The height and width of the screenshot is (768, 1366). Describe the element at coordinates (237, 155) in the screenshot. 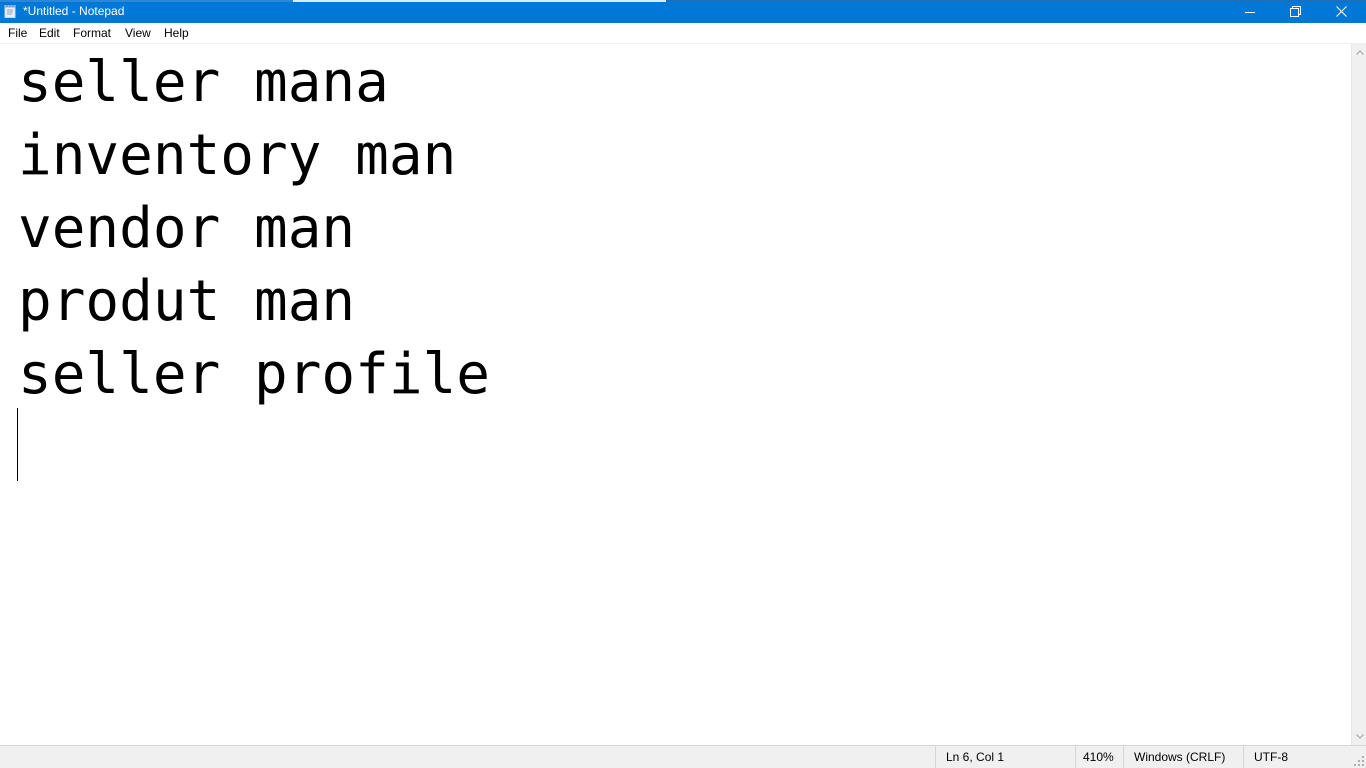

I see `text-line-2: inventory man` at that location.